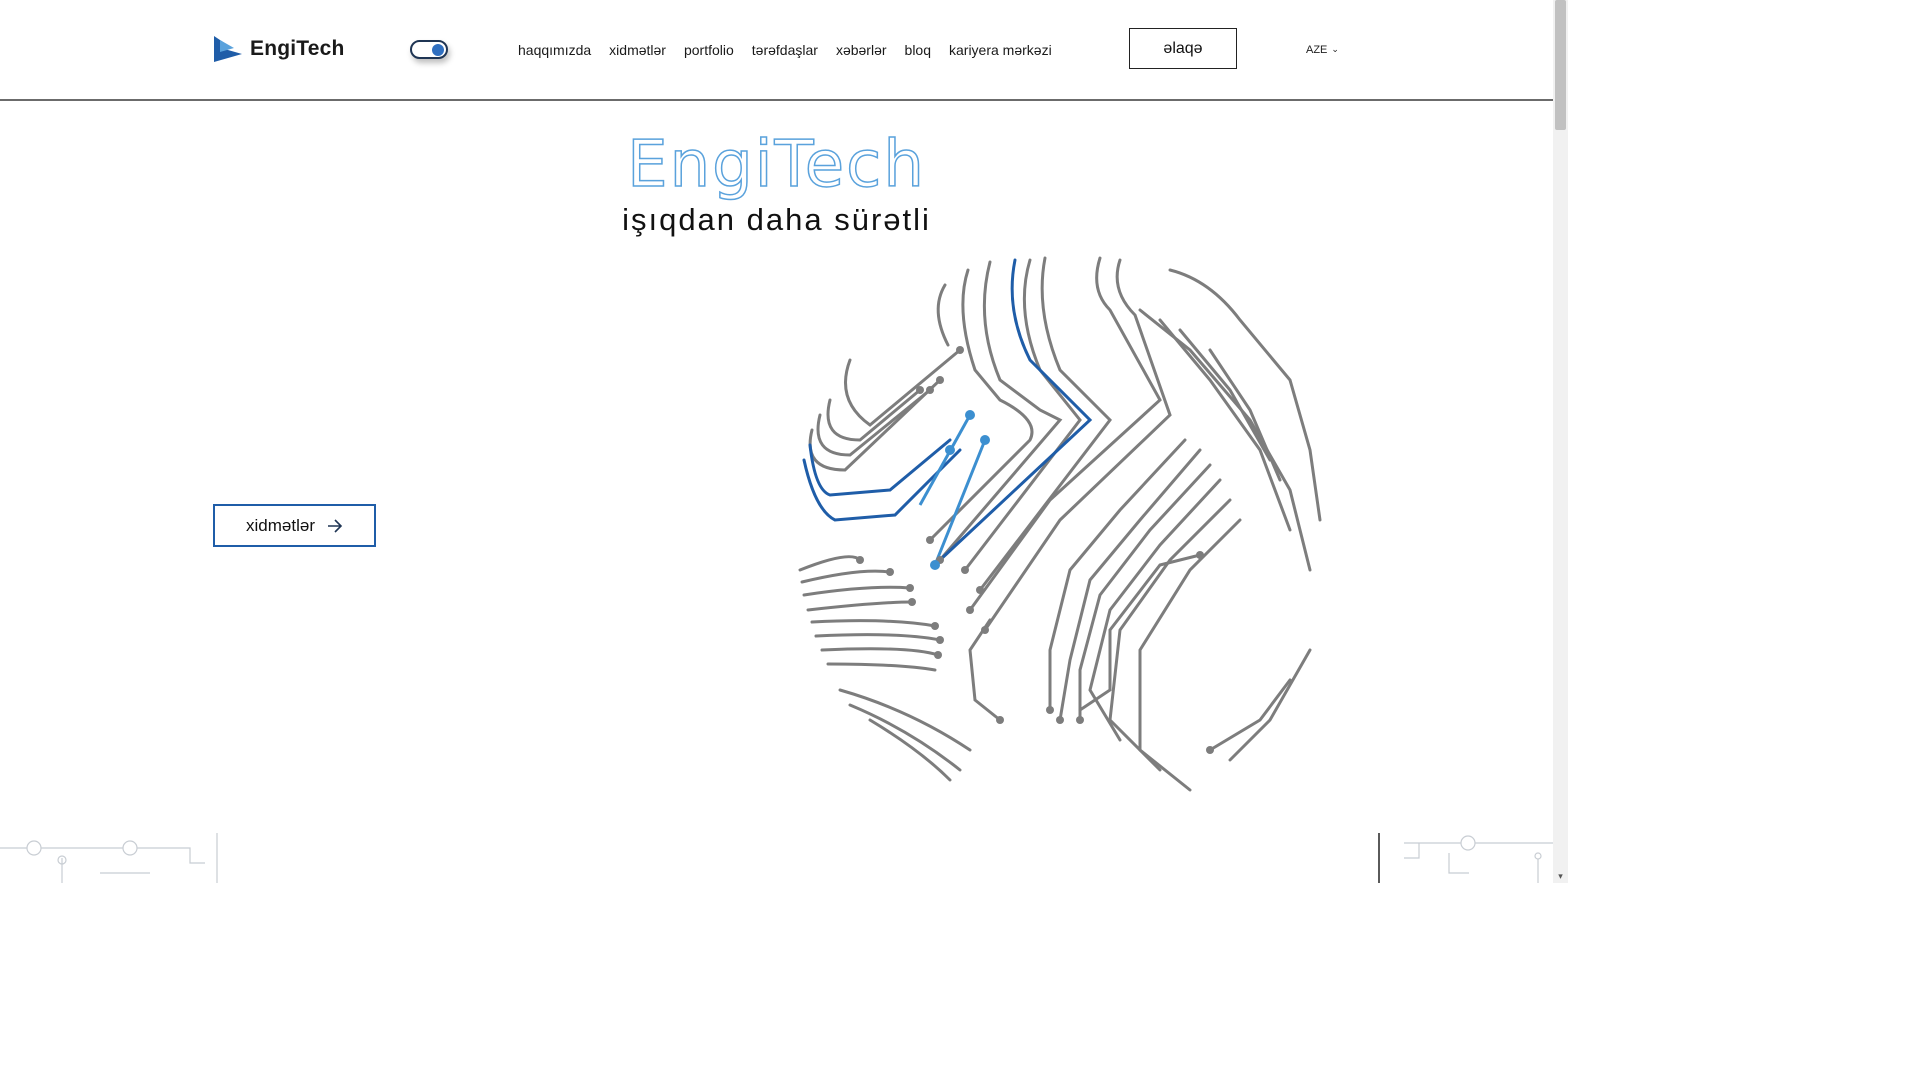 This screenshot has height=1080, width=1920. Describe the element at coordinates (1060, 524) in the screenshot. I see `circuit-globe-illustration` at that location.